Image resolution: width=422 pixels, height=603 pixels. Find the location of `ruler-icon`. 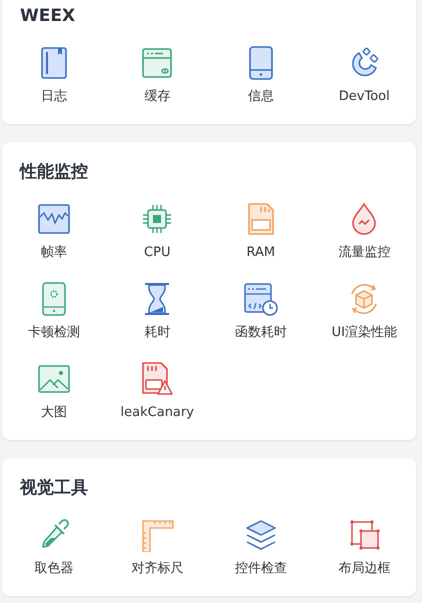

ruler-icon is located at coordinates (157, 535).